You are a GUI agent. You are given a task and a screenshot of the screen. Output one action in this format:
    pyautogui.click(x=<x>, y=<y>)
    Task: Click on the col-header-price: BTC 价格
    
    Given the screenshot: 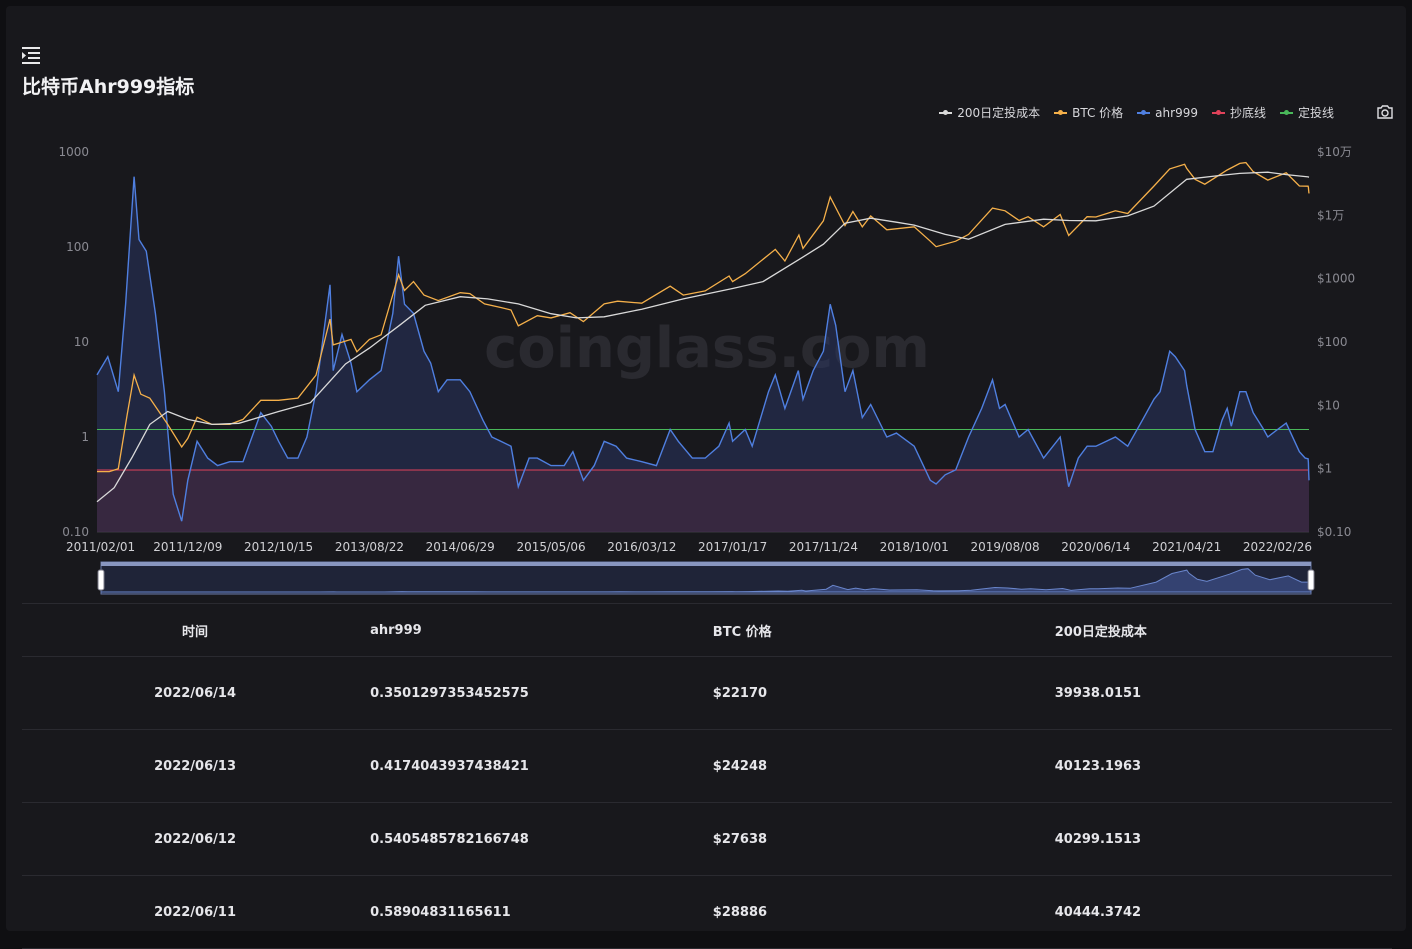 What is the action you would take?
    pyautogui.click(x=882, y=630)
    